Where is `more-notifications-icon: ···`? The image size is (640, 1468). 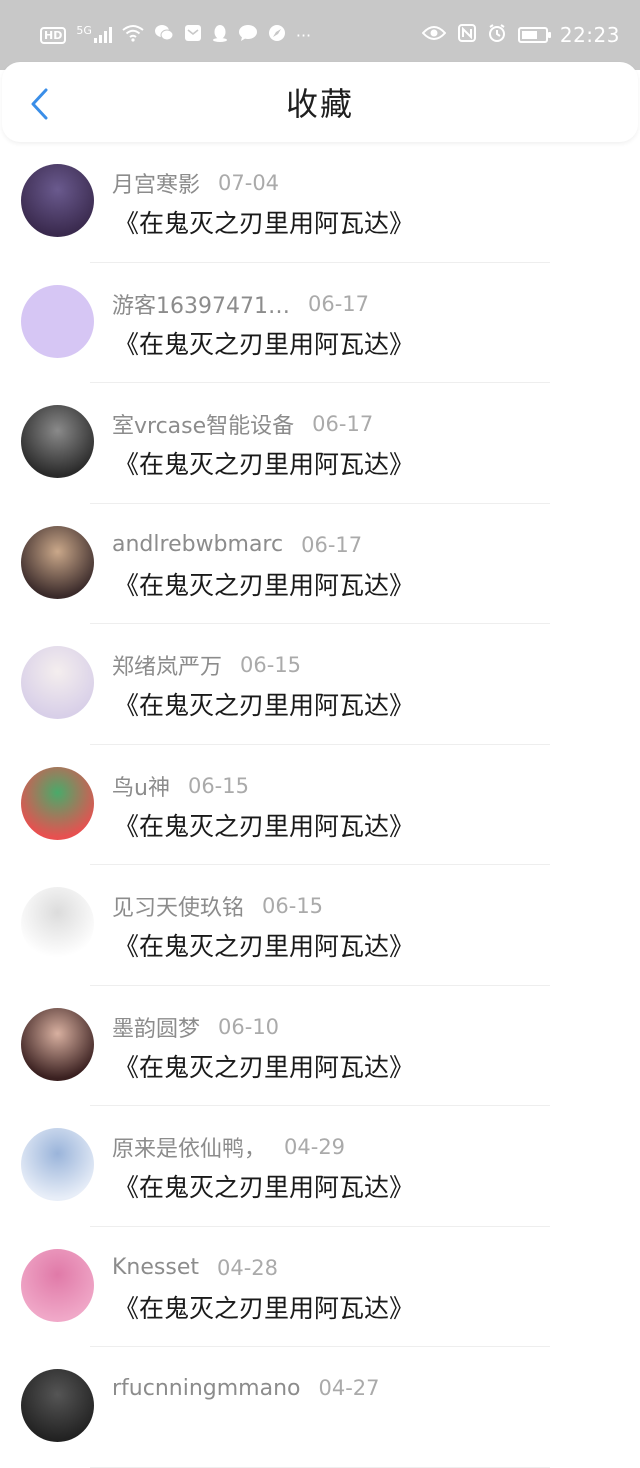 more-notifications-icon: ··· is located at coordinates (303, 35).